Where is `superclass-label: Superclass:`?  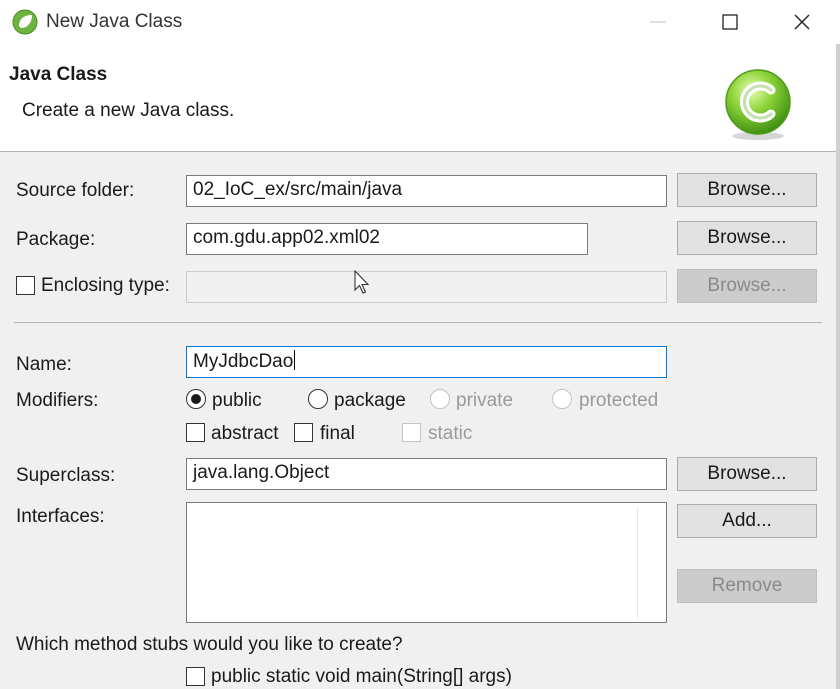 superclass-label: Superclass: is located at coordinates (66, 475).